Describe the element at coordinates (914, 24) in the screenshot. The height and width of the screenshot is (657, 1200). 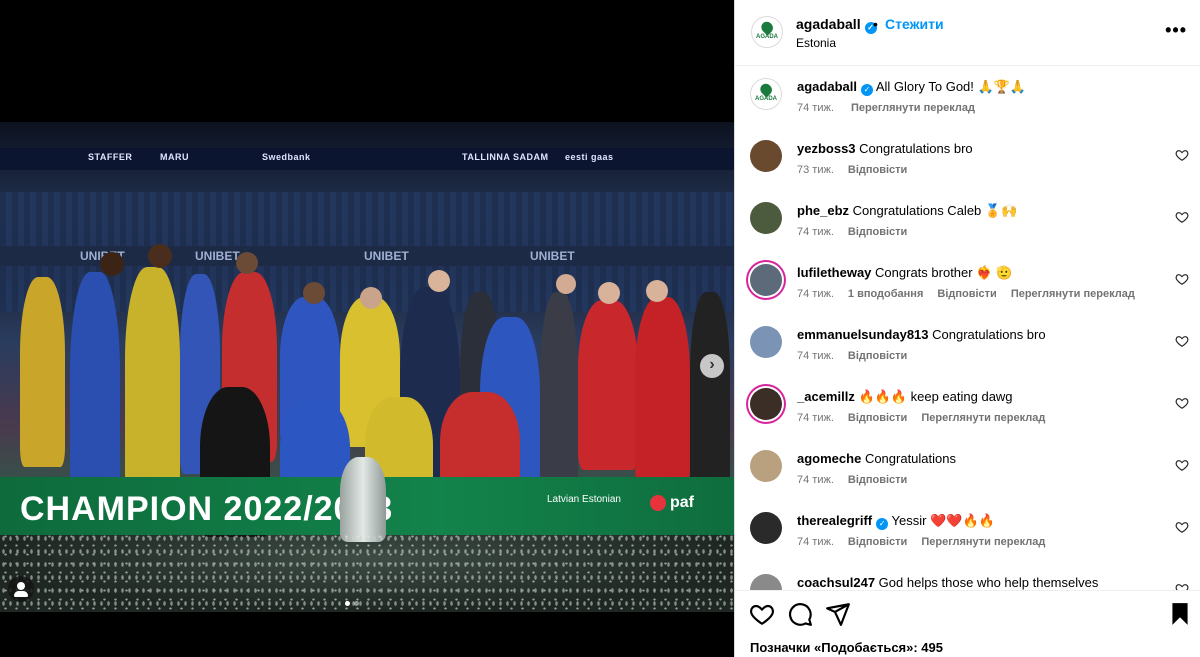
I see `follow-button: Стежити` at that location.